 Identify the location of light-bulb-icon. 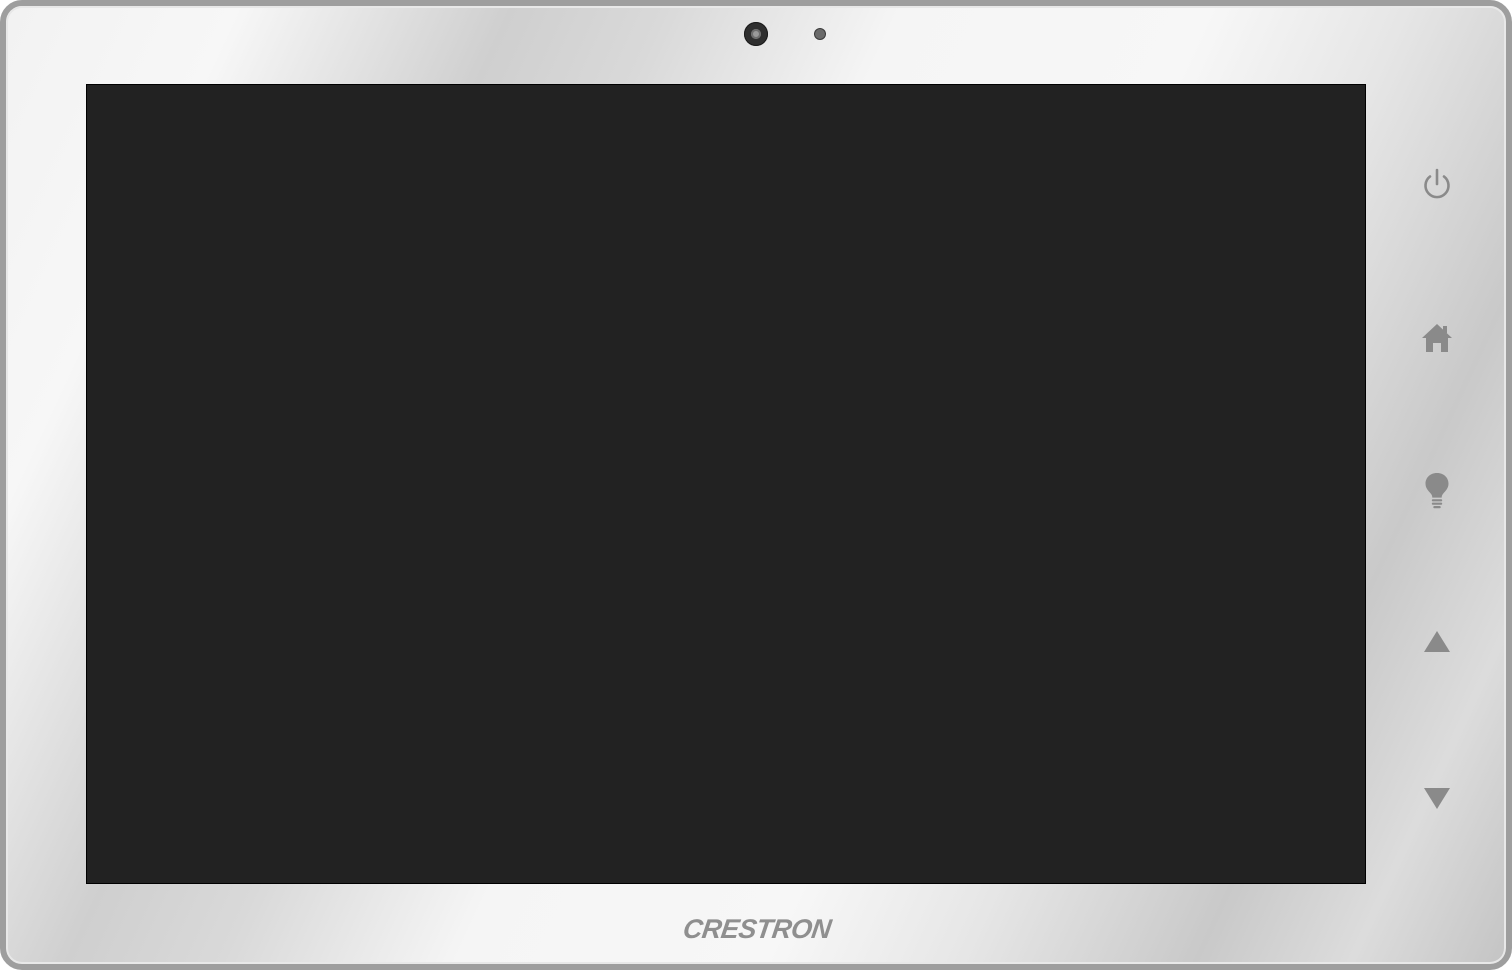
(1437, 491).